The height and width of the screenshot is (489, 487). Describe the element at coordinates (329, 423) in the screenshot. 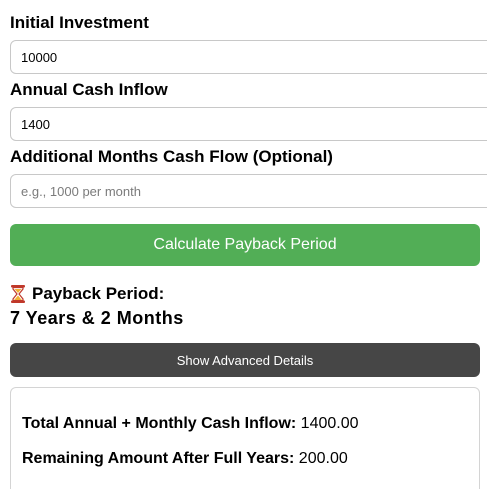

I see `total-inflow-value: 1400.00` at that location.